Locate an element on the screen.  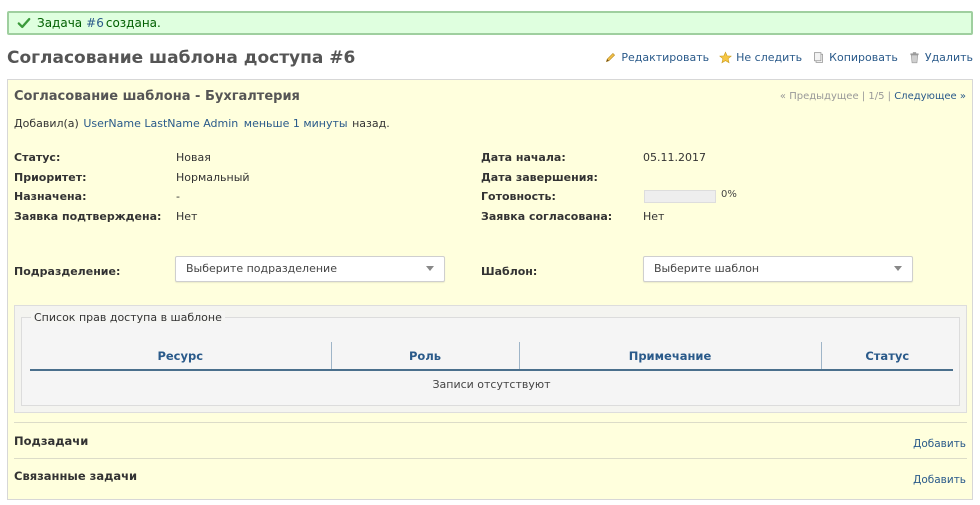
priority-label: Приоритет: is located at coordinates (50, 177).